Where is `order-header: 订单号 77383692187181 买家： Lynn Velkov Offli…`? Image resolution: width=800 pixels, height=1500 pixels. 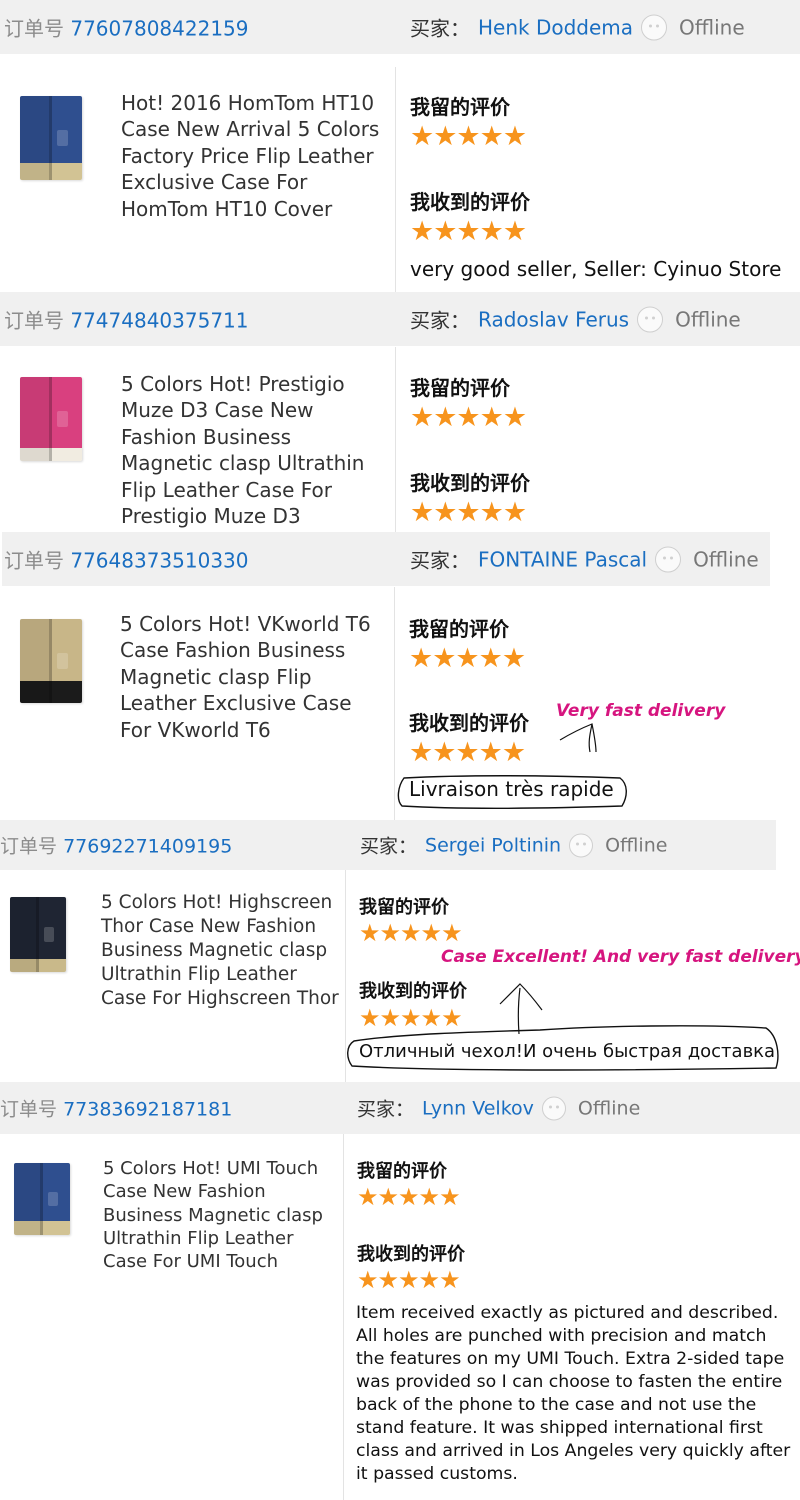
order-header: 订单号 77383692187181 买家： Lynn Velkov Offli… is located at coordinates (400, 1108).